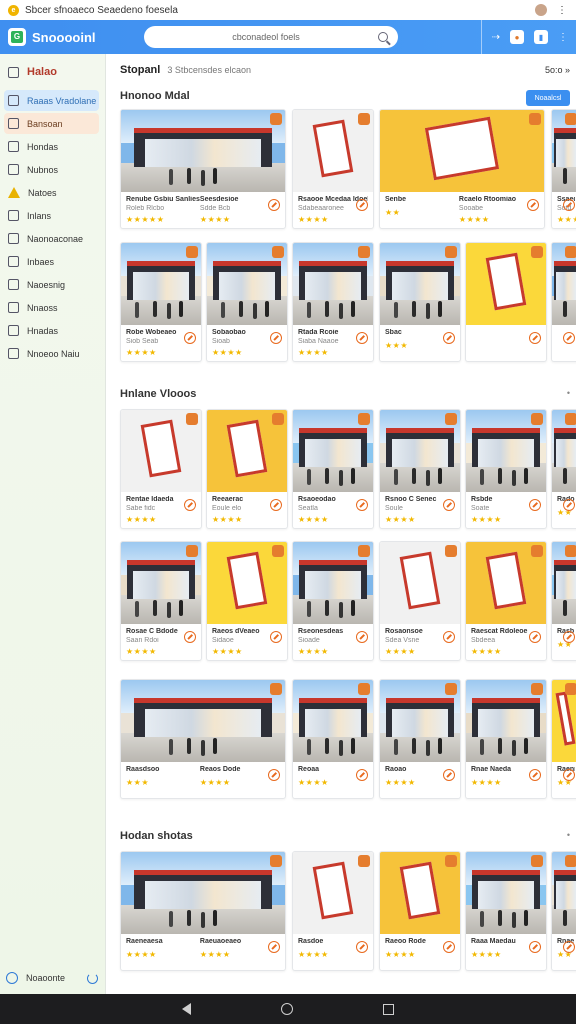 Image resolution: width=576 pixels, height=1024 pixels. I want to click on product-card: Rasdoe ★★★★, so click(333, 911).